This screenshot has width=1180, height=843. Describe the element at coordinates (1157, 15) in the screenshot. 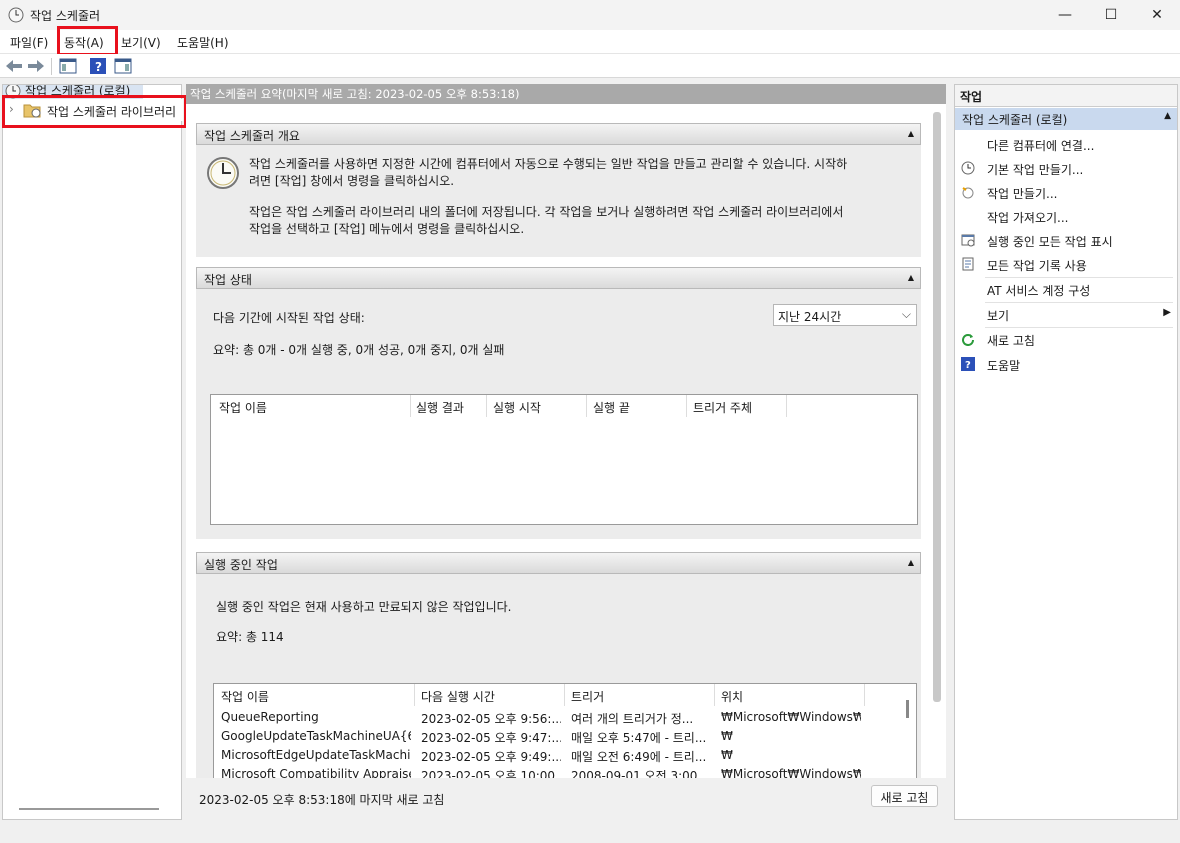

I see `close-button: ✕` at that location.